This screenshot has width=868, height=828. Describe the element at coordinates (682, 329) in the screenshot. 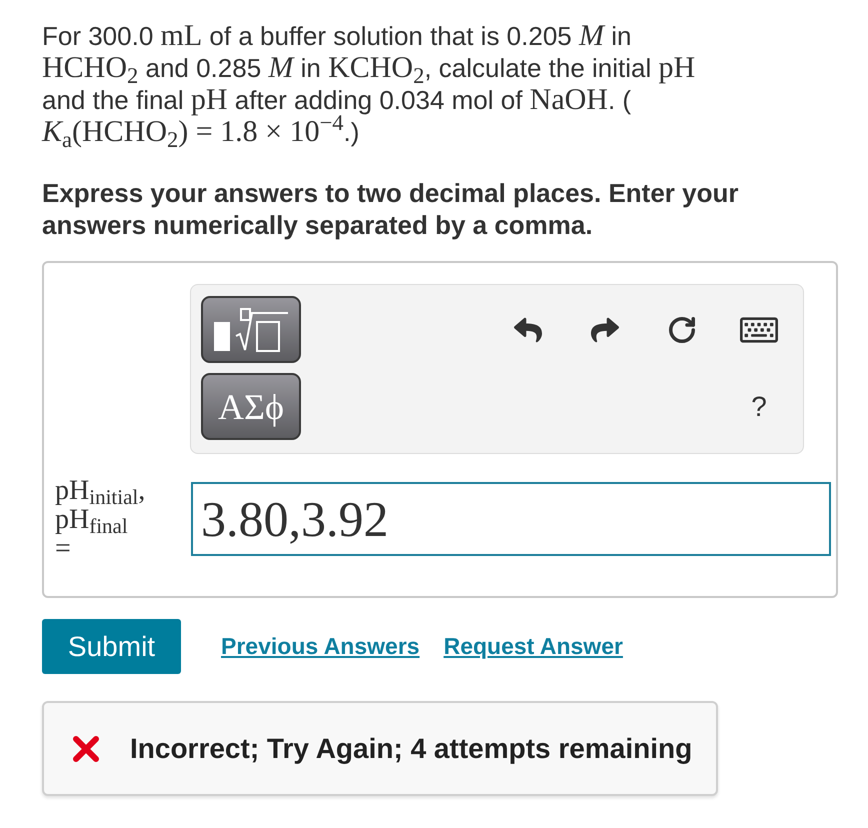

I see `reset-icon` at that location.